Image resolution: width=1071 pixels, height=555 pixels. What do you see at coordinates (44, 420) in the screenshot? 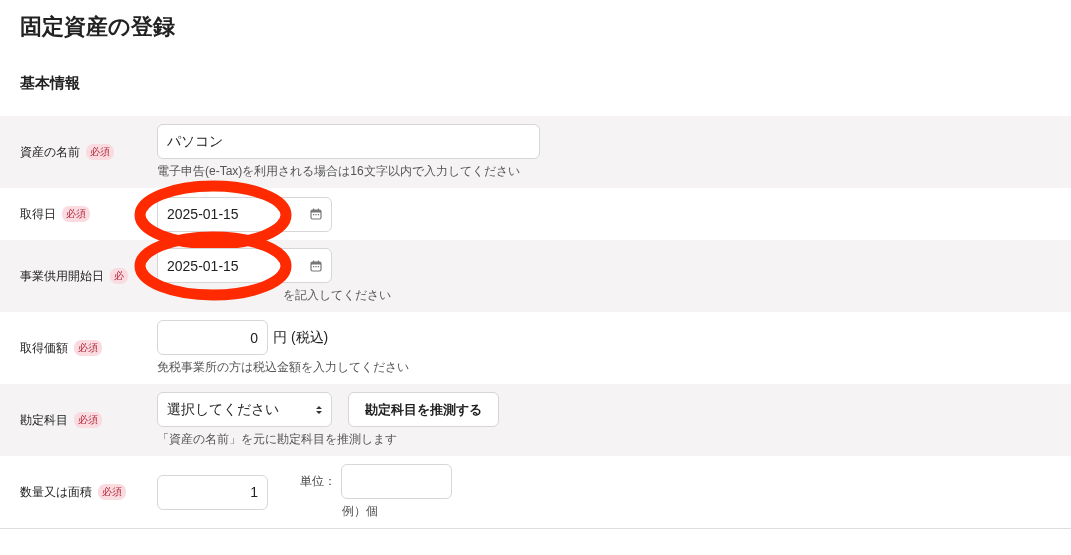
I see `field-label: 勘定科目` at bounding box center [44, 420].